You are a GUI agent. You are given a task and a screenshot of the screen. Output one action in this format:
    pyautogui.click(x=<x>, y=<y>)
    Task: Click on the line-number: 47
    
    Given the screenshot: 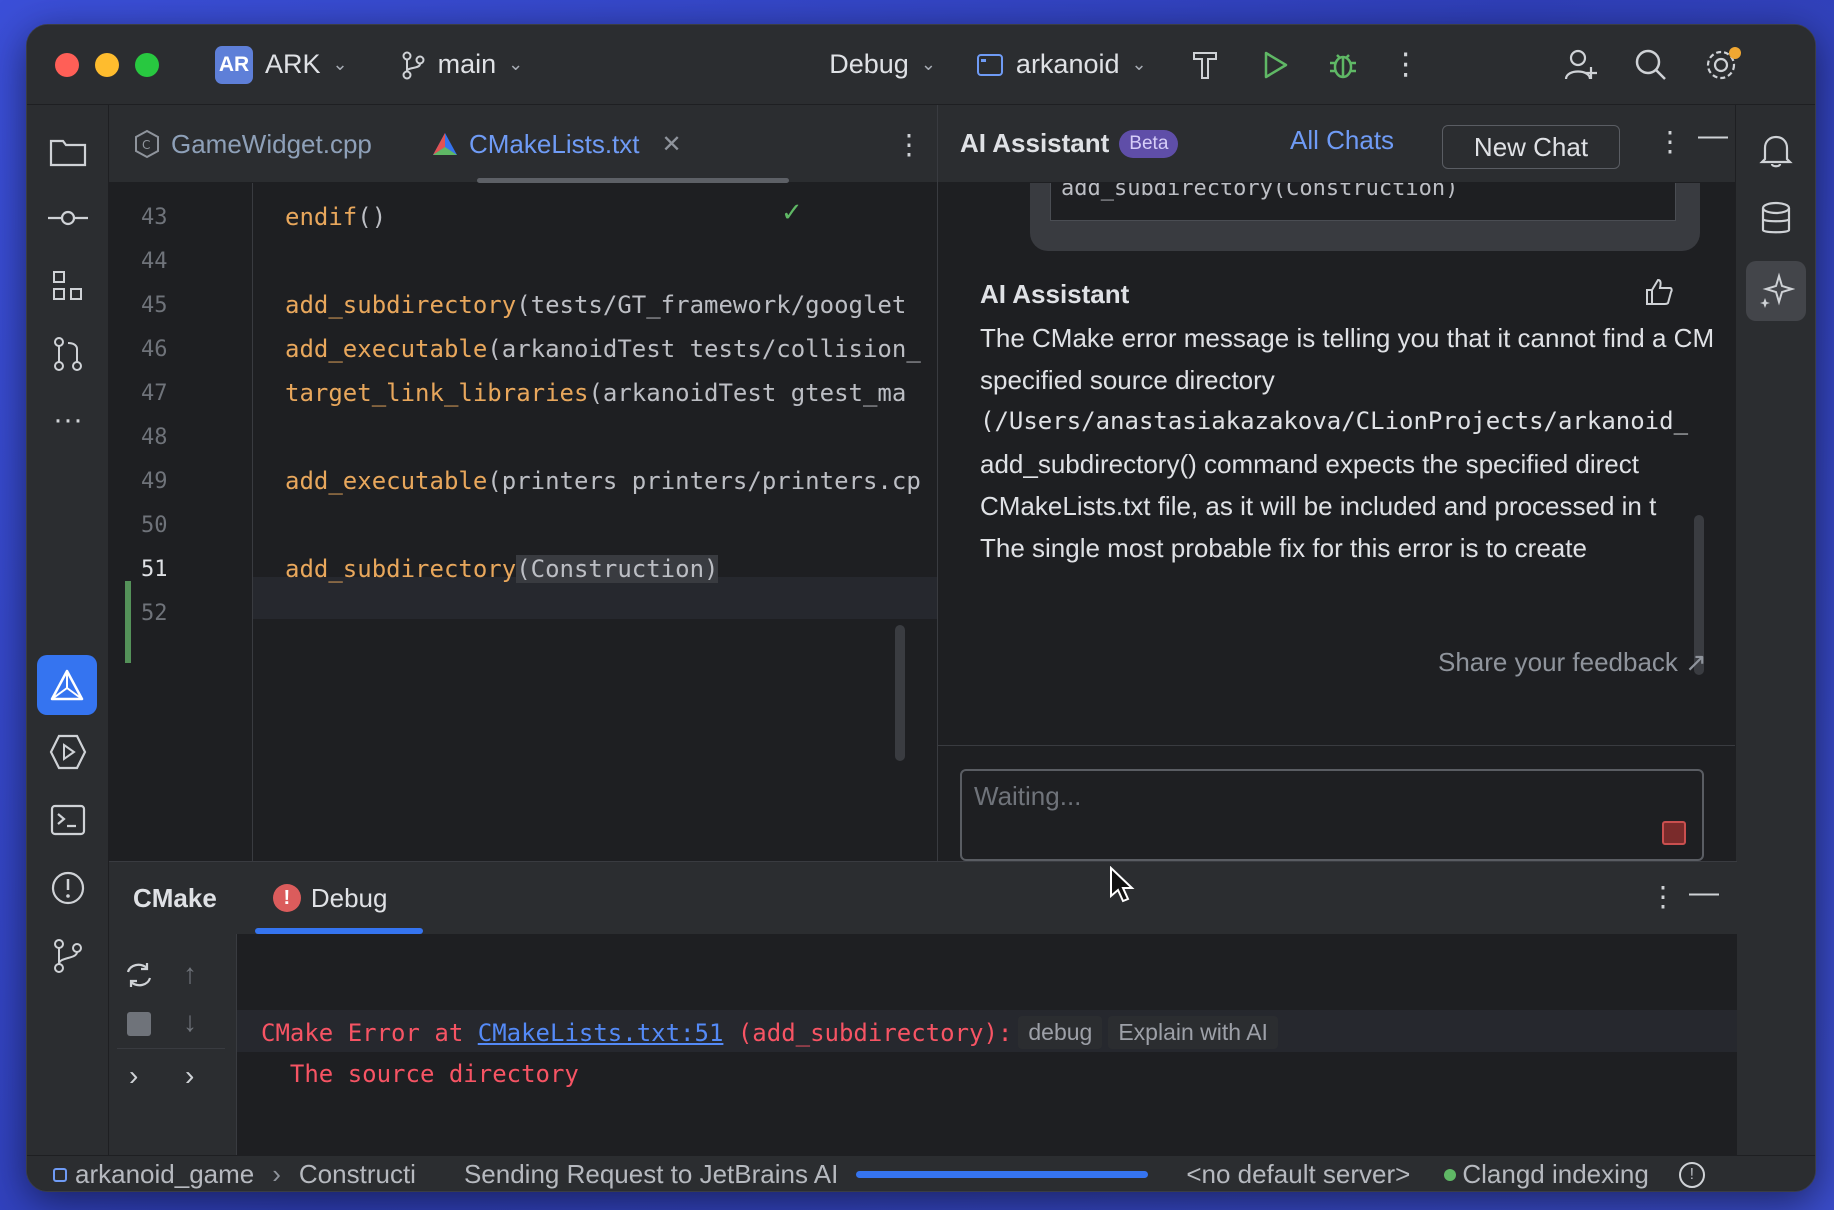 What is the action you would take?
    pyautogui.click(x=154, y=393)
    